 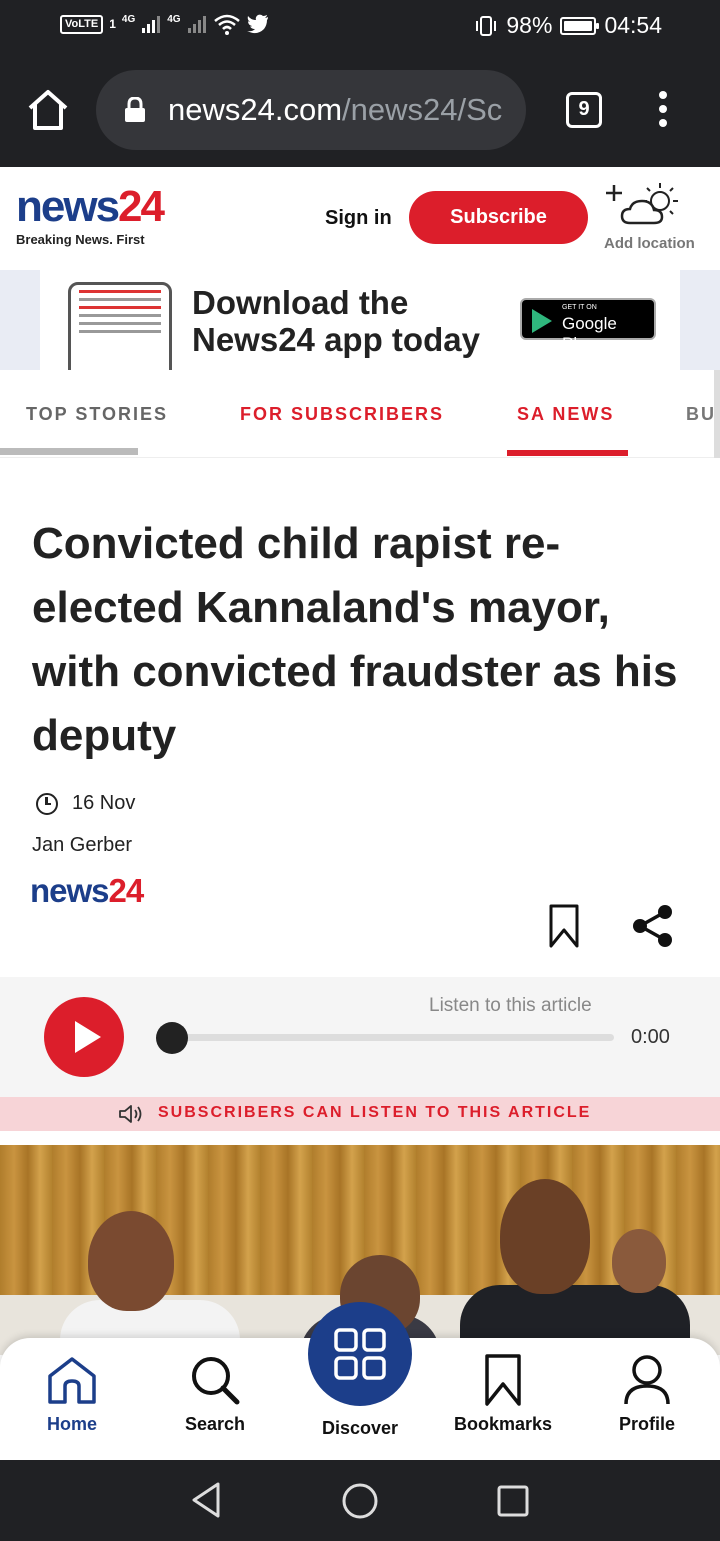 I want to click on browser-home-icon, so click(x=48, y=110).